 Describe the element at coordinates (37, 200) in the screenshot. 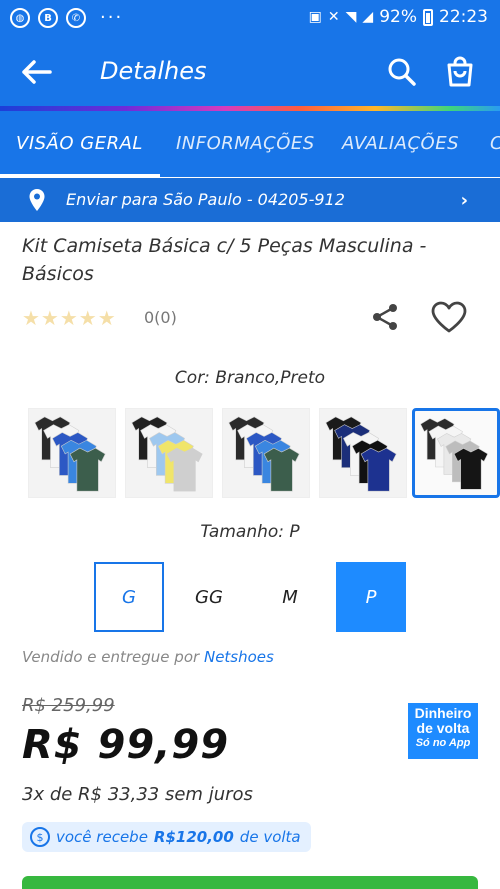

I see `location-pin-icon` at that location.